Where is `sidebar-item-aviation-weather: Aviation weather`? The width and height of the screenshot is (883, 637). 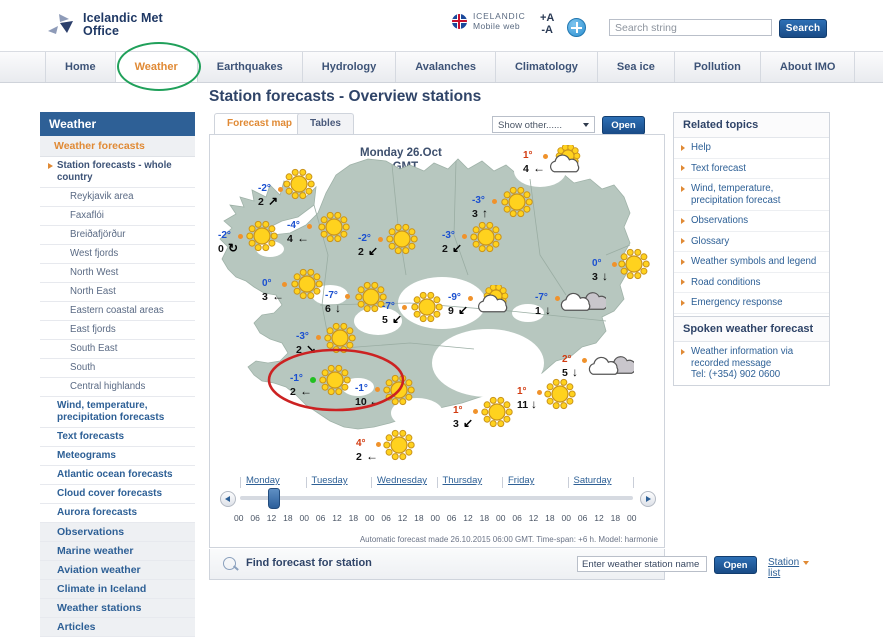
sidebar-item-aviation-weather: Aviation weather is located at coordinates (117, 570).